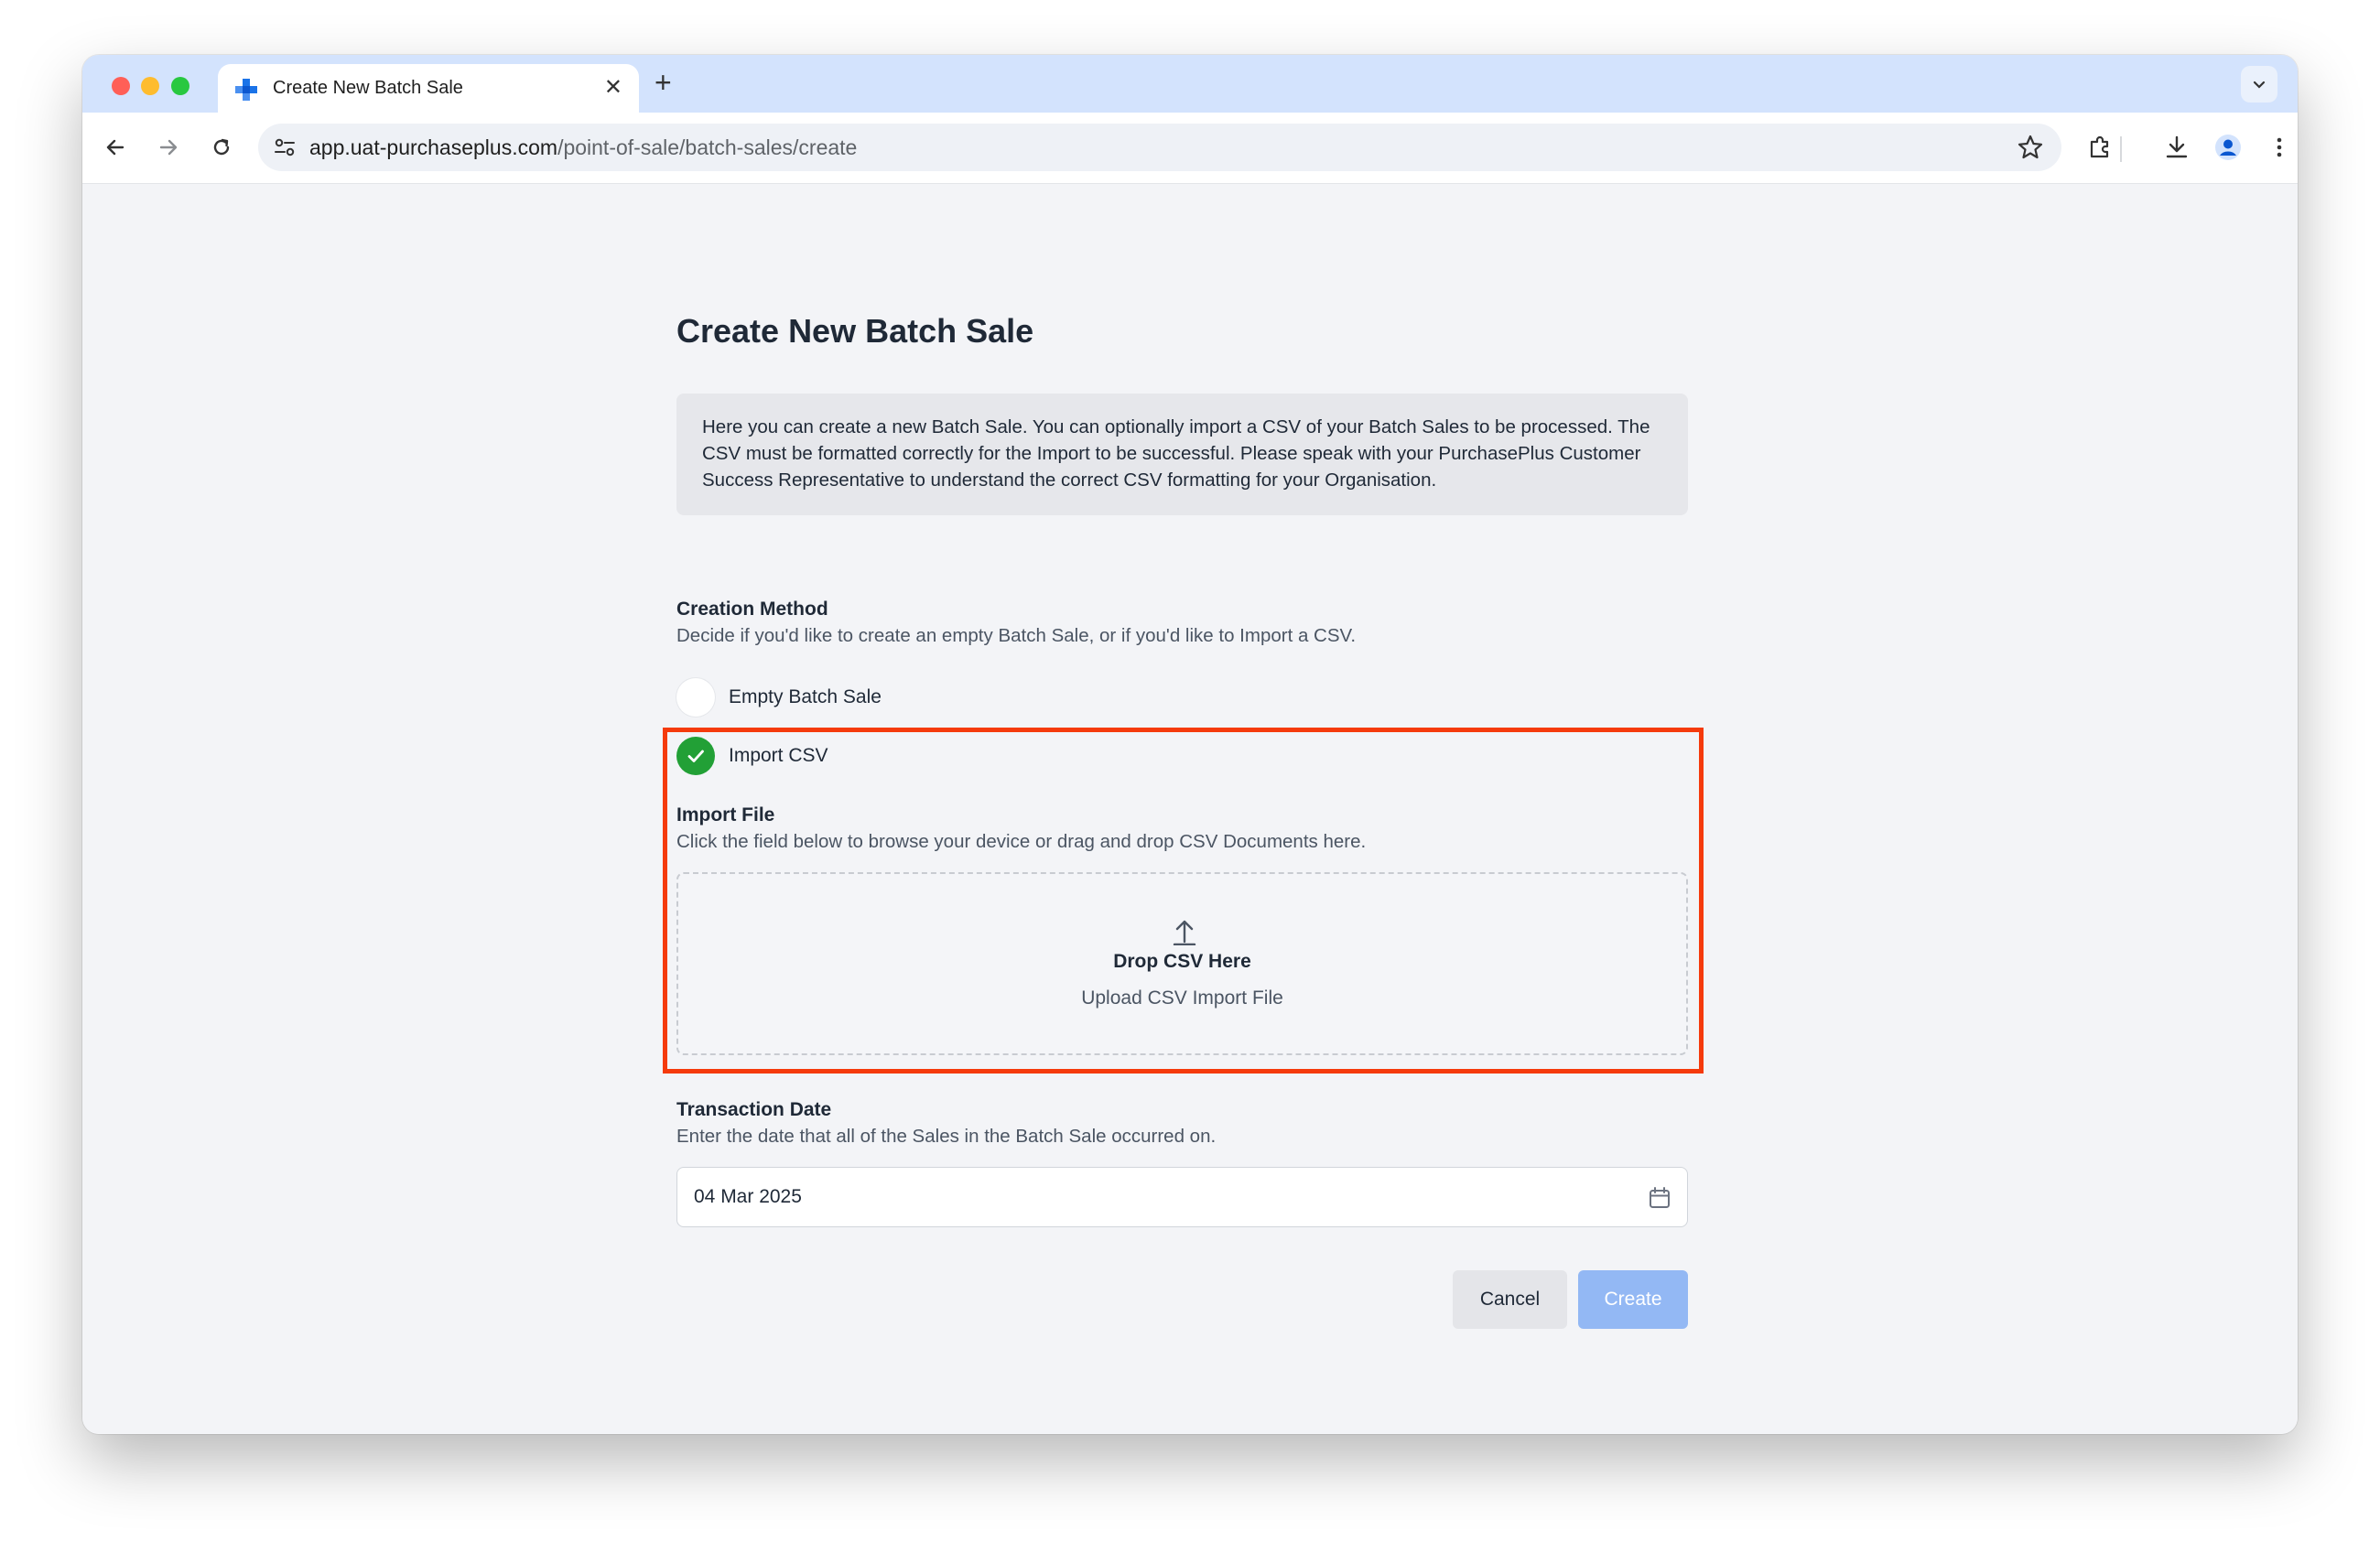 Image resolution: width=2380 pixels, height=1543 pixels. What do you see at coordinates (1182, 998) in the screenshot?
I see `dropzone-subtitle: Upload CSV Import File` at bounding box center [1182, 998].